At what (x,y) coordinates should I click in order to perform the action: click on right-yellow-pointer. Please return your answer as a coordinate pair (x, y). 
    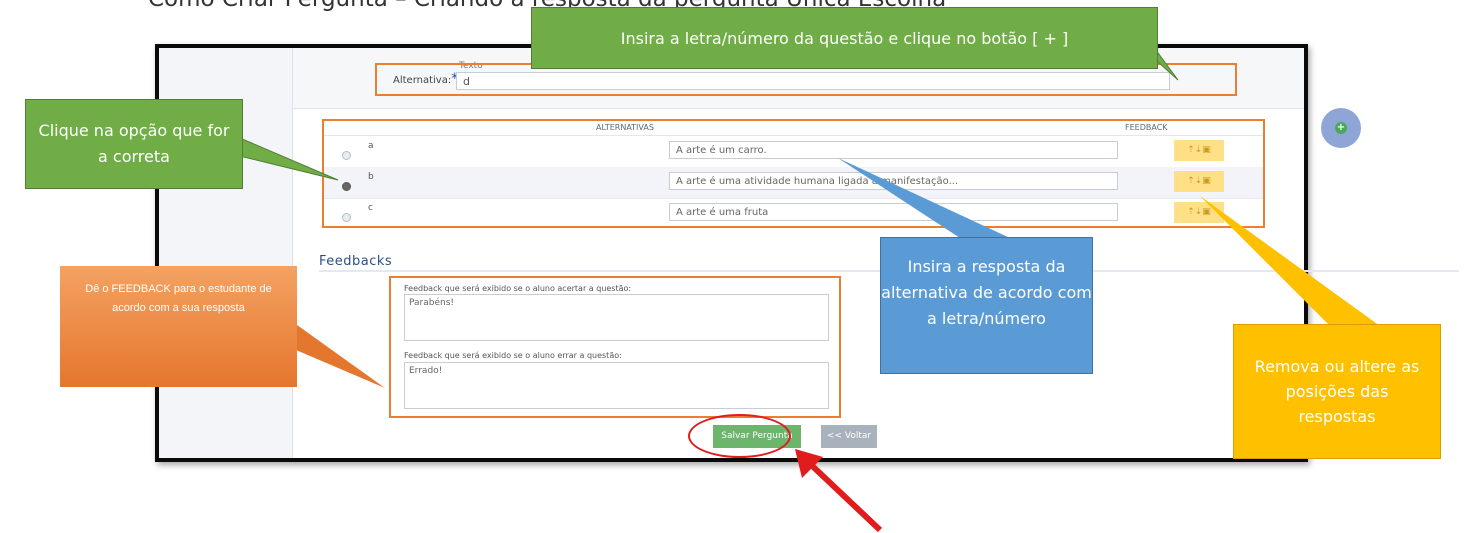
    Looking at the image, I should click on (1290, 261).